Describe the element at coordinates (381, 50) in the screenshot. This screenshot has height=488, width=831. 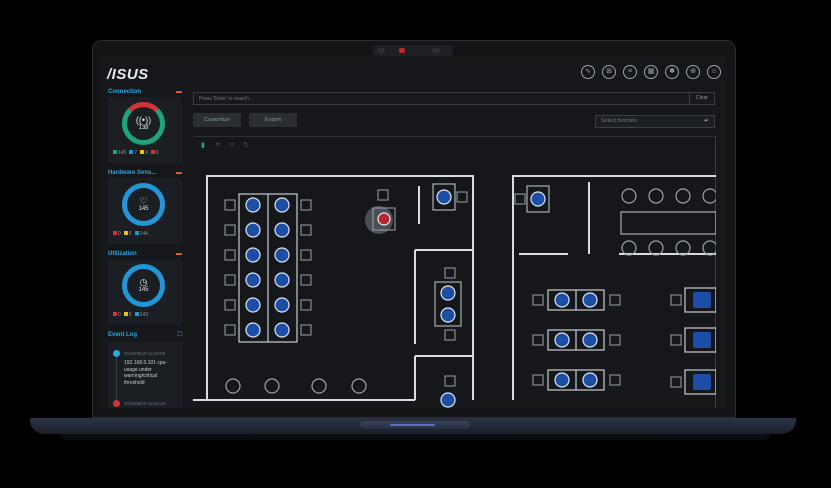
I see `camera-sensor-left` at that location.